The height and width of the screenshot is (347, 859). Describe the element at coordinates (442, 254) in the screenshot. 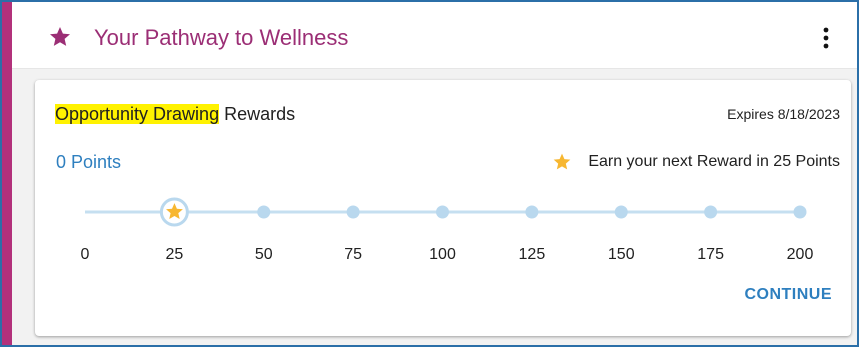

I see `milestone-label: 100` at that location.